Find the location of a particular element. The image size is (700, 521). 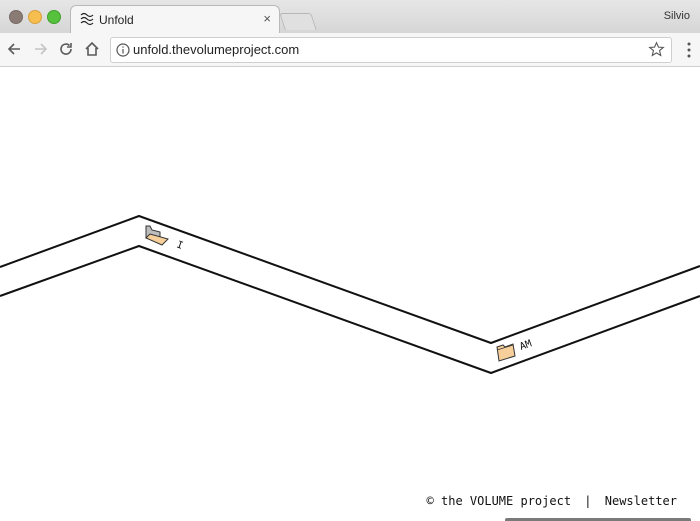

tab-unfold: Unfold × is located at coordinates (175, 19).